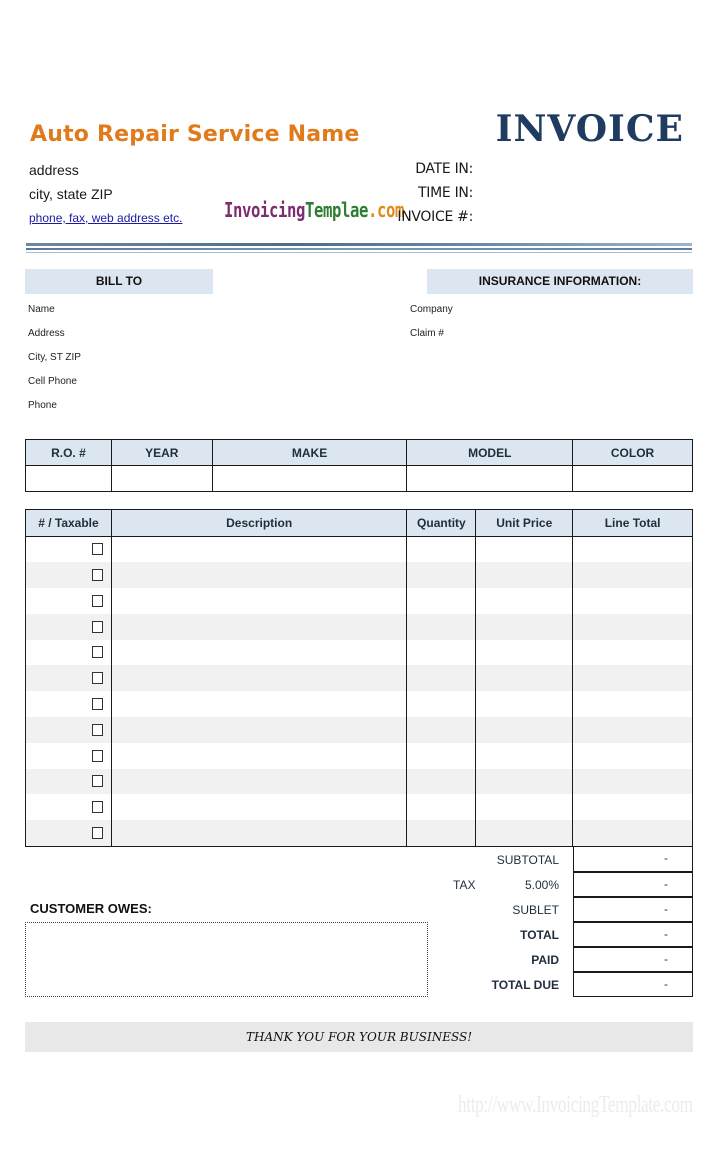  I want to click on logo-part-invoicing: Invoicing, so click(265, 210).